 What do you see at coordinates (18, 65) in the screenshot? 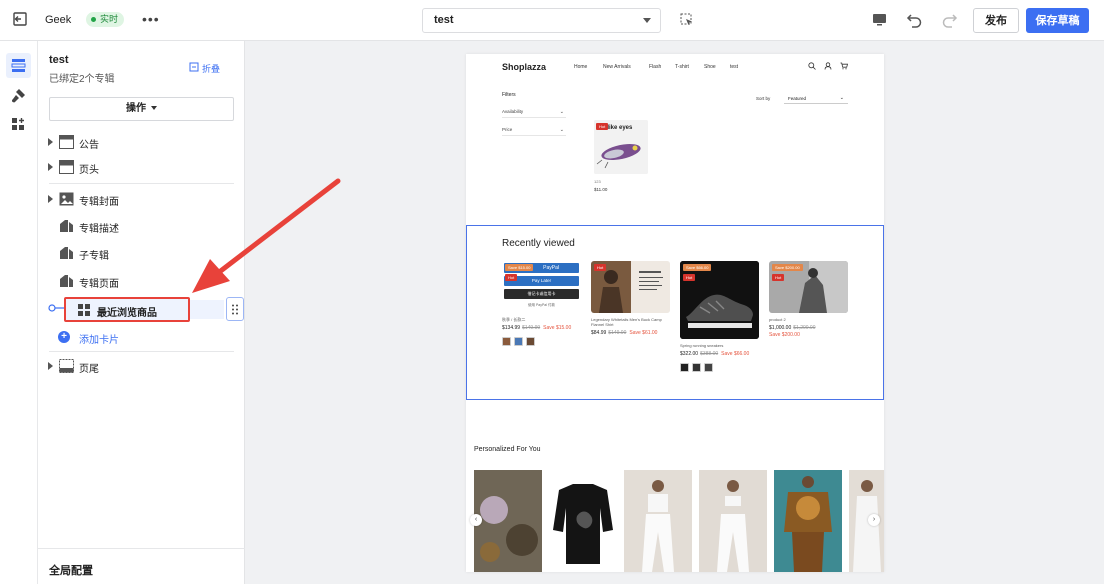
I see `rail-sections-button` at bounding box center [18, 65].